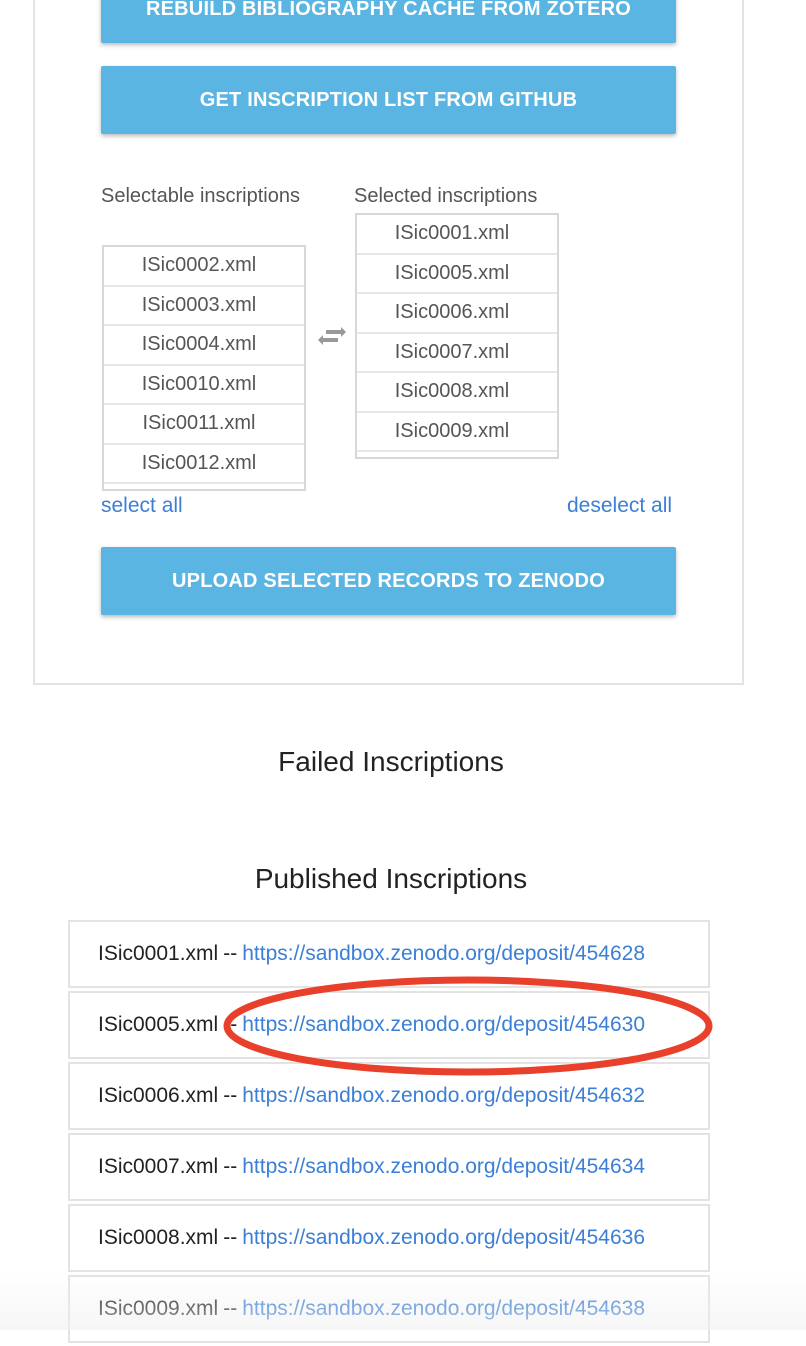 The height and width of the screenshot is (1346, 806). What do you see at coordinates (391, 761) in the screenshot?
I see `failed-inscriptions-heading: Failed Inscriptions` at bounding box center [391, 761].